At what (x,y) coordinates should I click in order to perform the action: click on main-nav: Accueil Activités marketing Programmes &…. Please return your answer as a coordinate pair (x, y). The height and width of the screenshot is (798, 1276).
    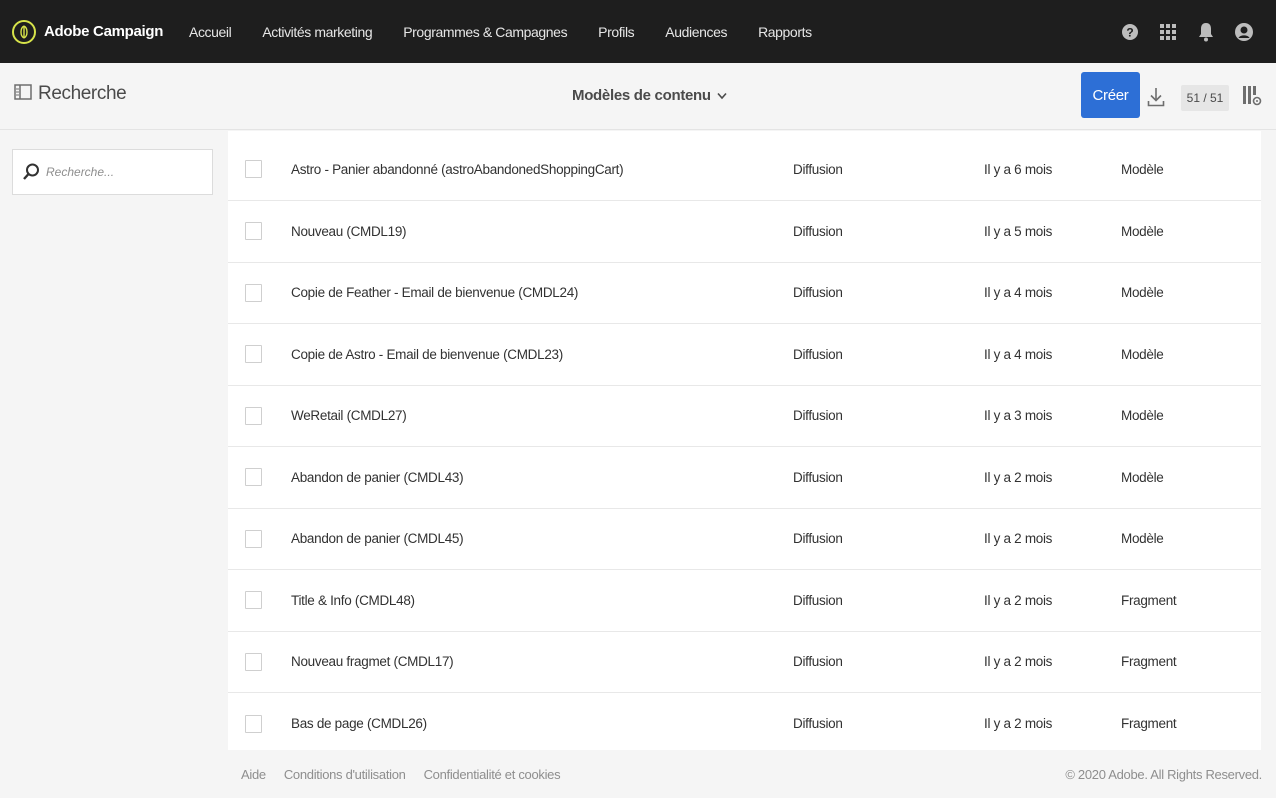
    Looking at the image, I should click on (507, 31).